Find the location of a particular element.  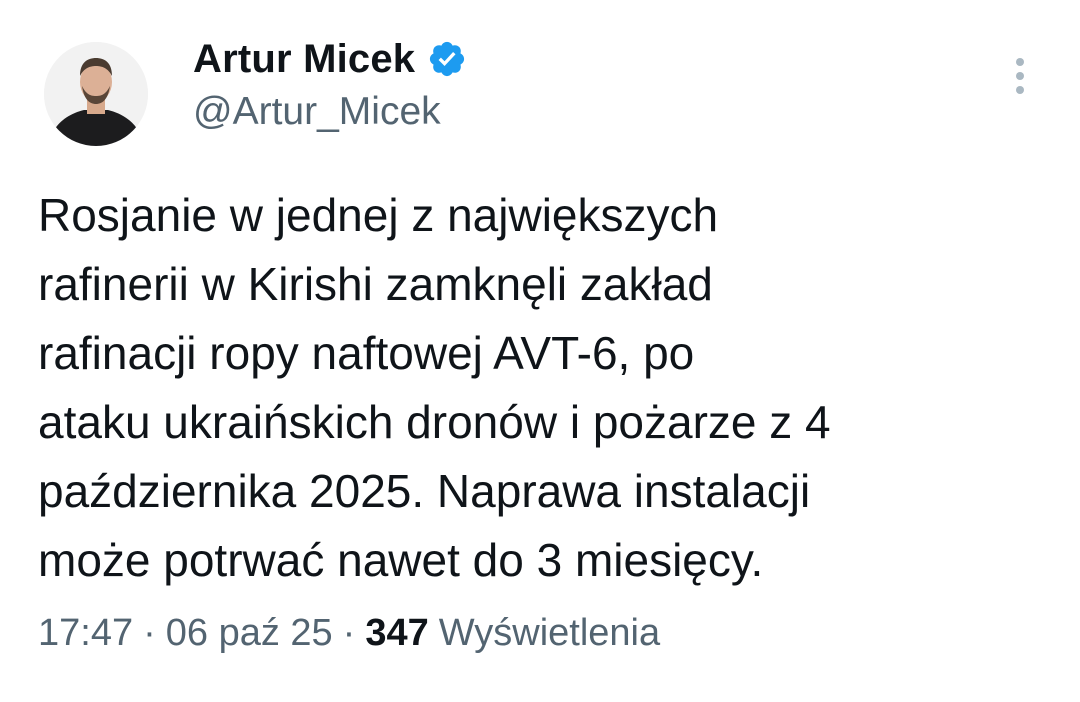

views-count: 347 is located at coordinates (396, 633).